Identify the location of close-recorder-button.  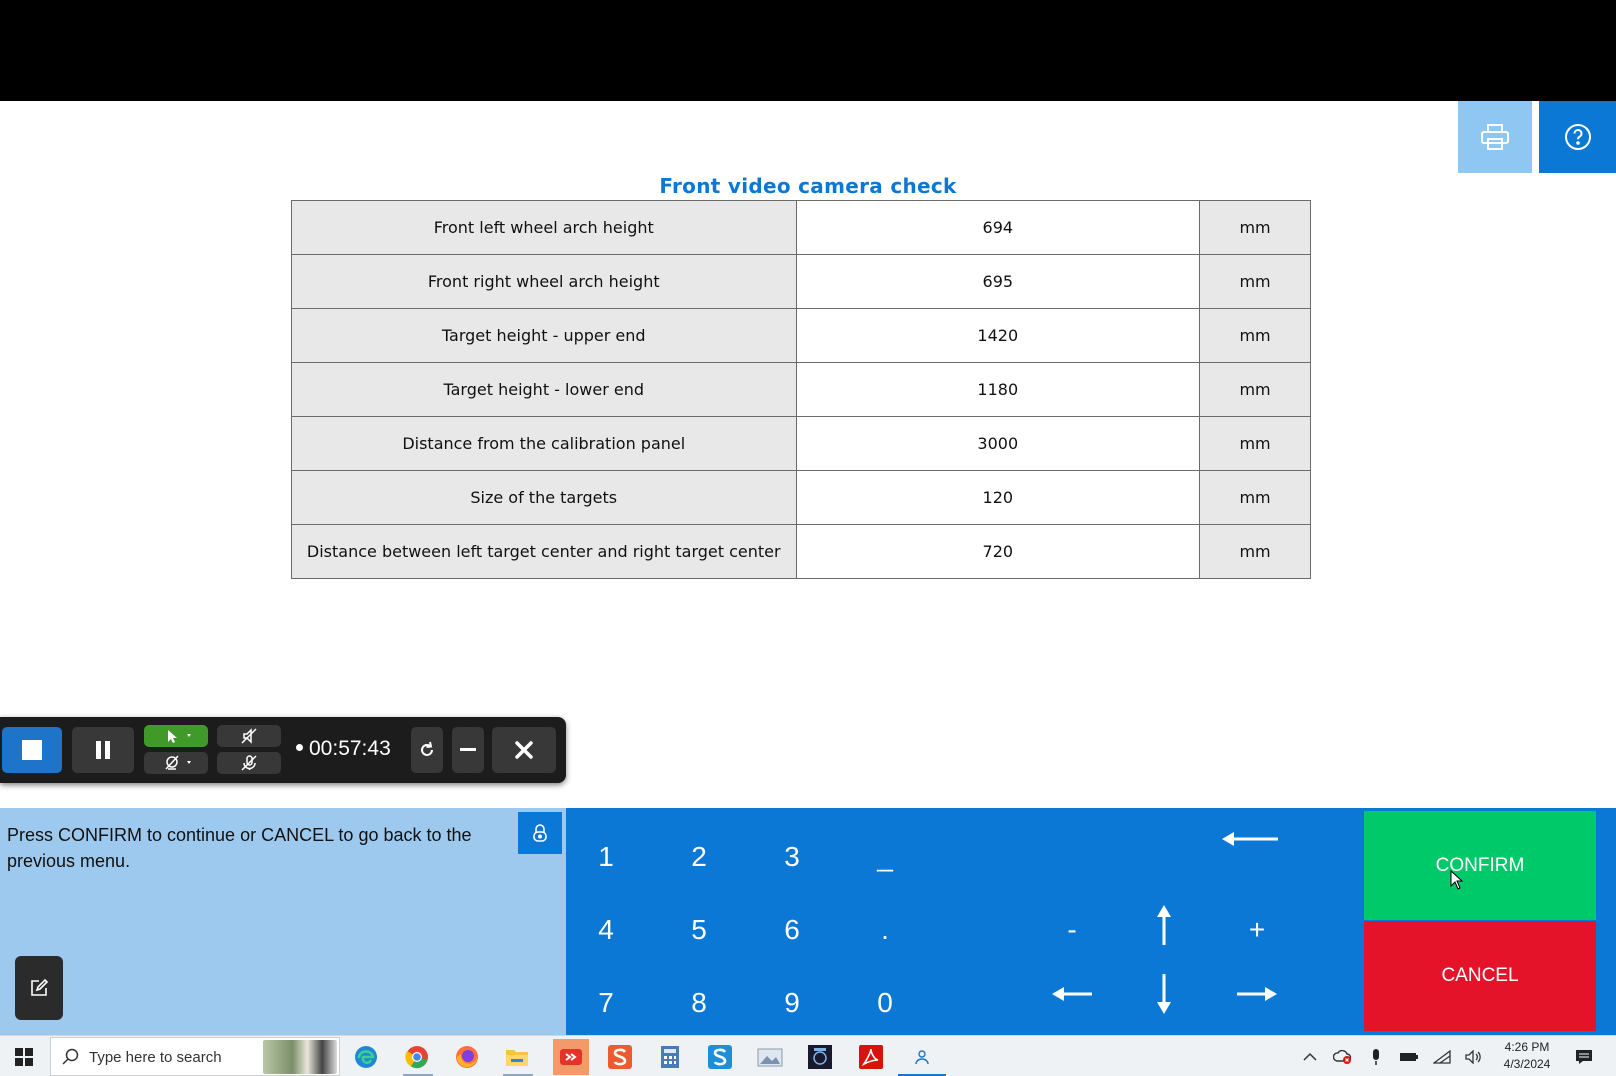
(524, 750).